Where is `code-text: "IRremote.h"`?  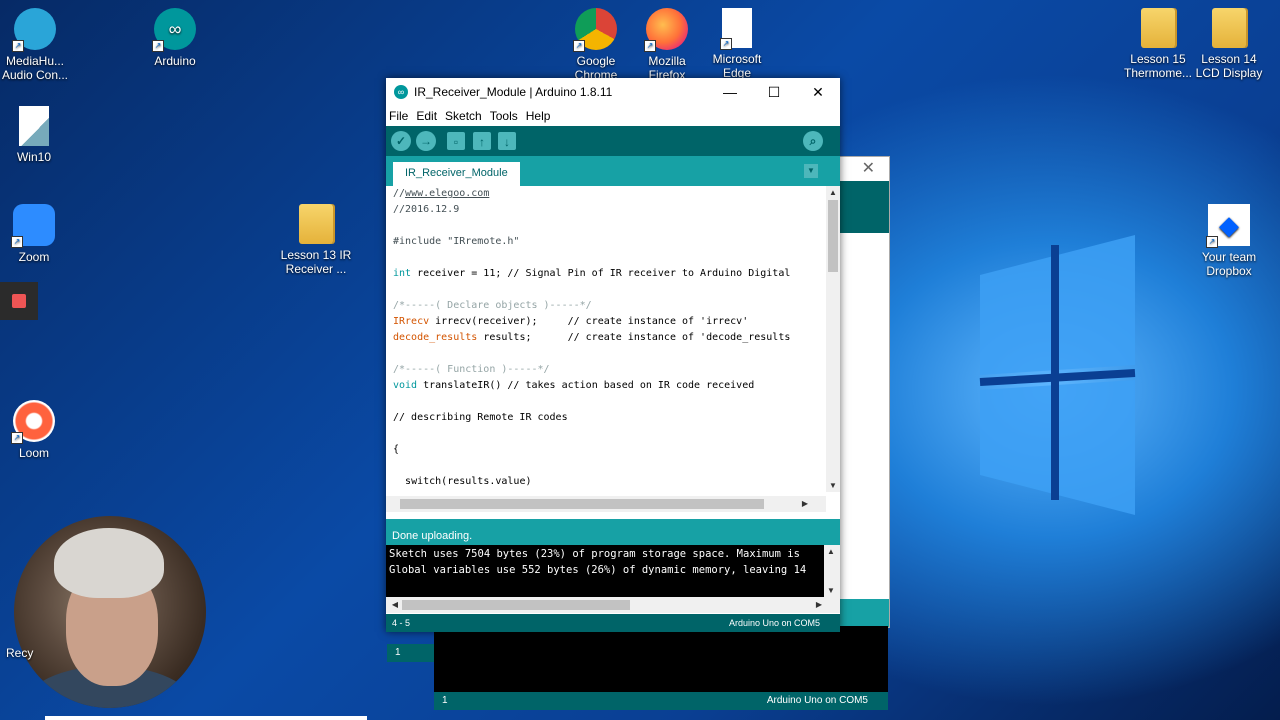
code-text: "IRremote.h" is located at coordinates (480, 241).